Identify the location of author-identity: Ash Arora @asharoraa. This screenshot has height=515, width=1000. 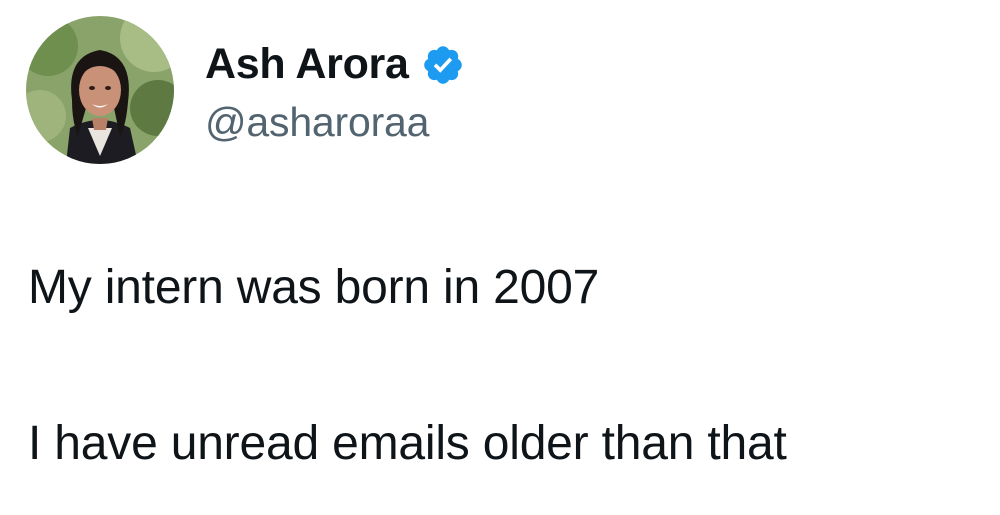
(335, 90).